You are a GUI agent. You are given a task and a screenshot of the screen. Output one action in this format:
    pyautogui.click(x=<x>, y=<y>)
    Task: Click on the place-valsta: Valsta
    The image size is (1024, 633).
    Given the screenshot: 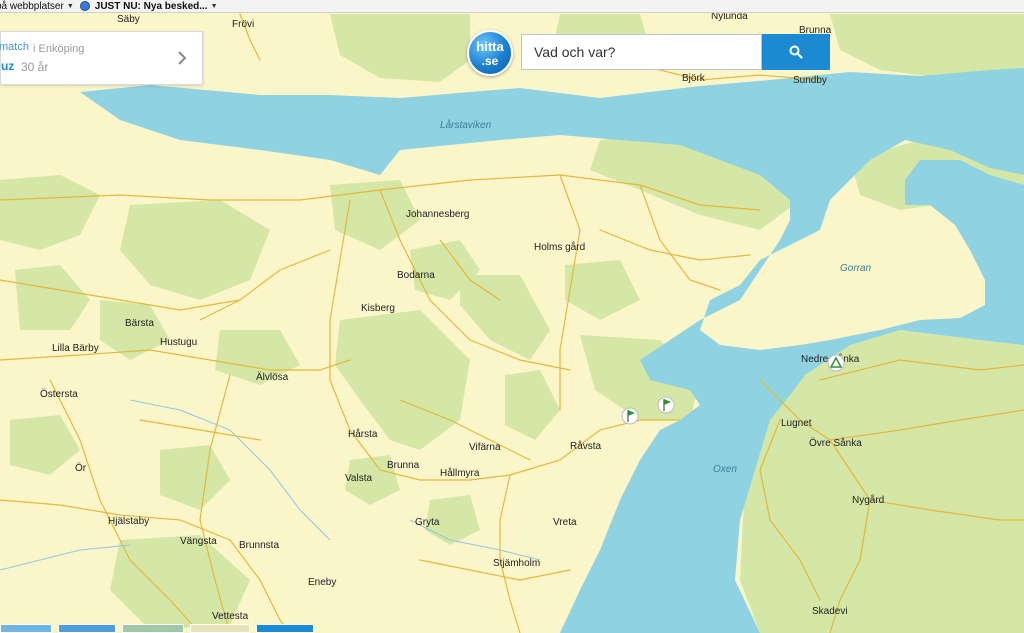 What is the action you would take?
    pyautogui.click(x=358, y=478)
    